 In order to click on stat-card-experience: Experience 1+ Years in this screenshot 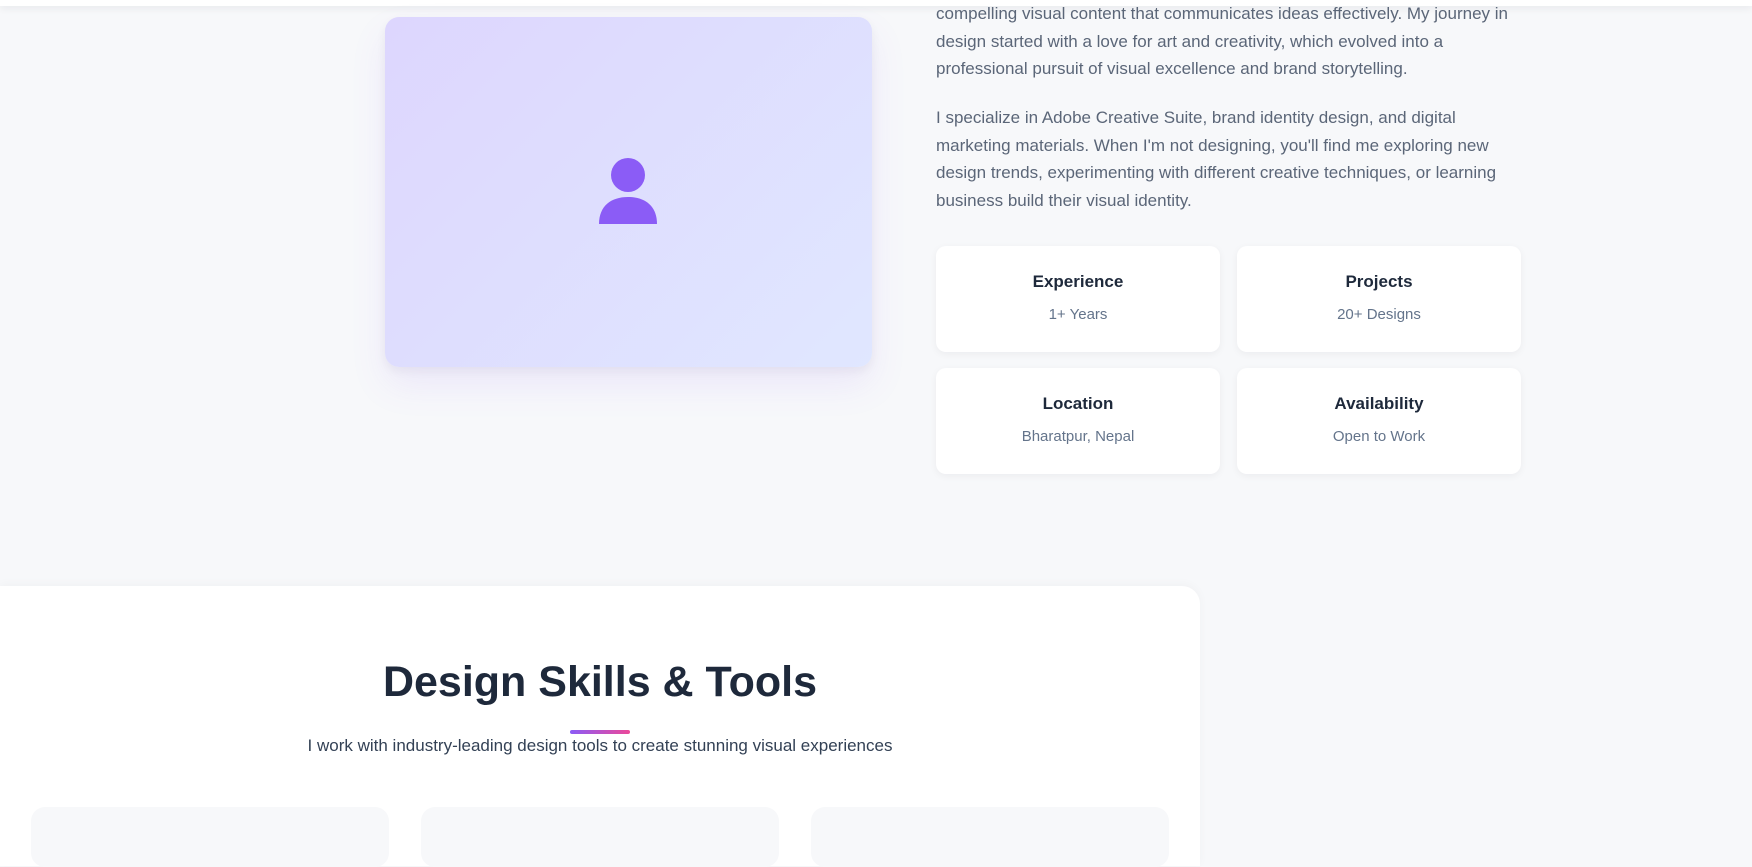, I will do `click(1078, 299)`.